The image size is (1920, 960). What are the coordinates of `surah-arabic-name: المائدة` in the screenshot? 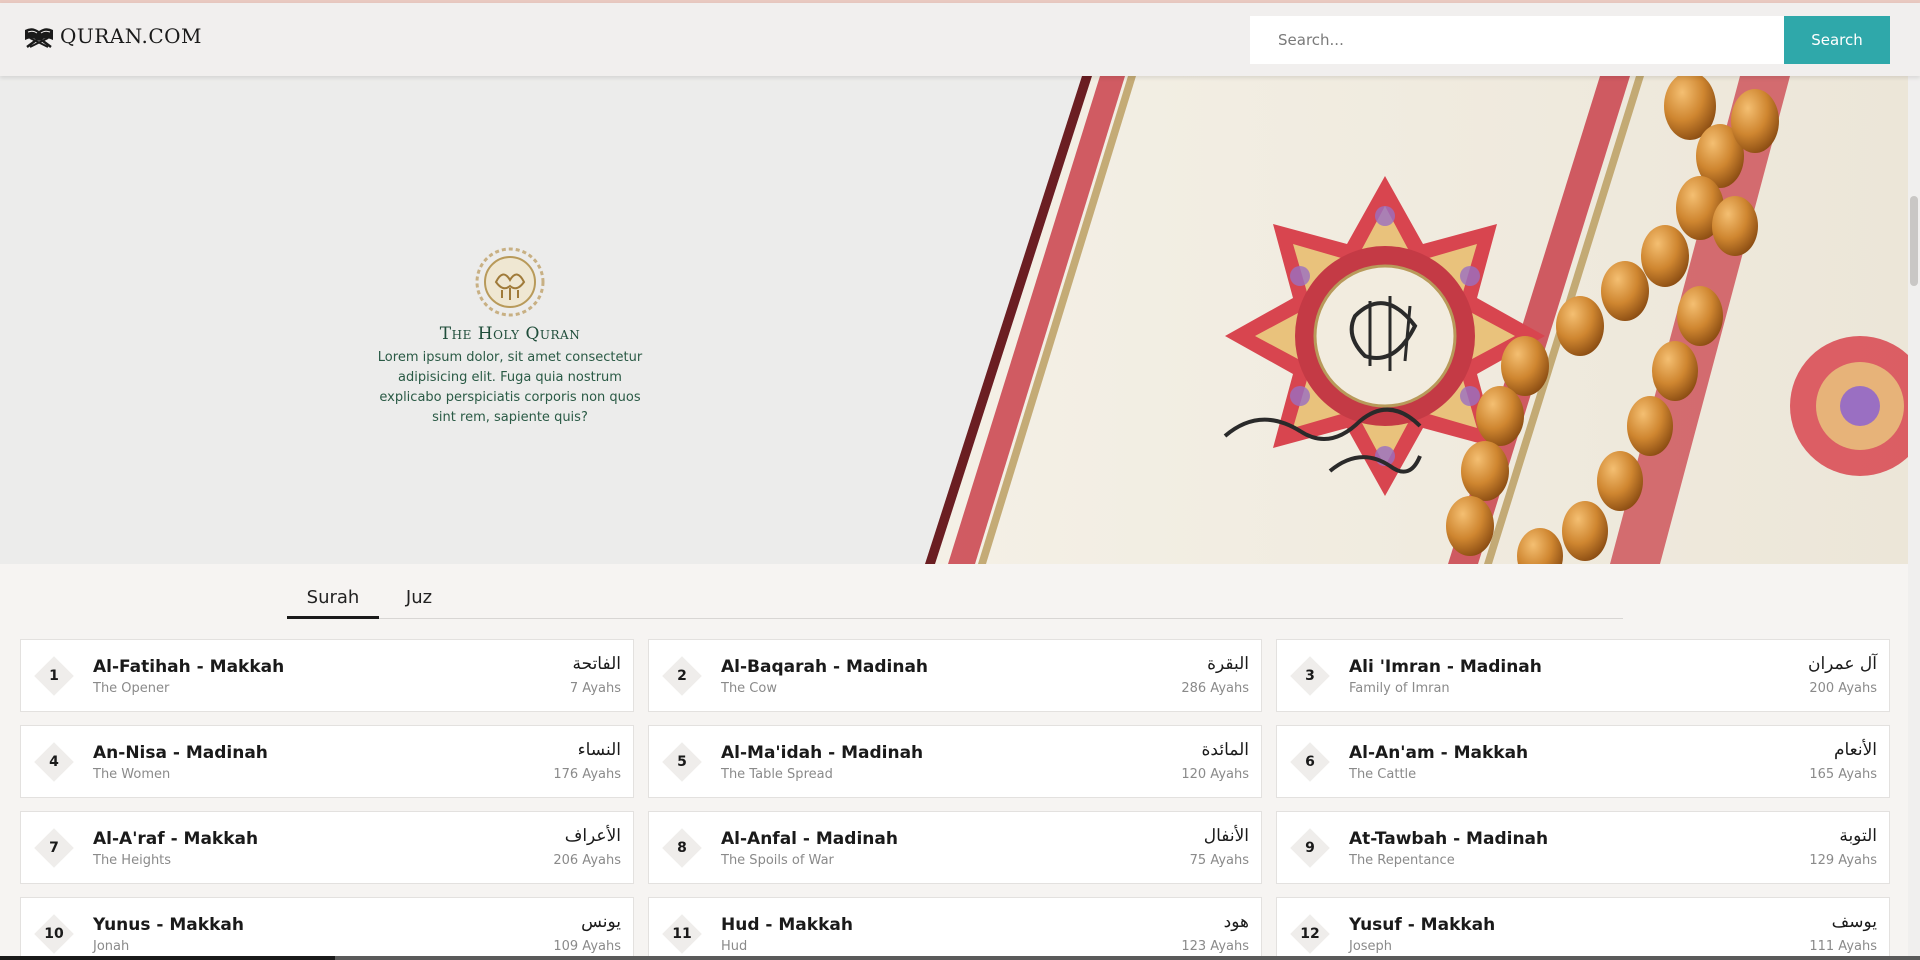 It's located at (1225, 750).